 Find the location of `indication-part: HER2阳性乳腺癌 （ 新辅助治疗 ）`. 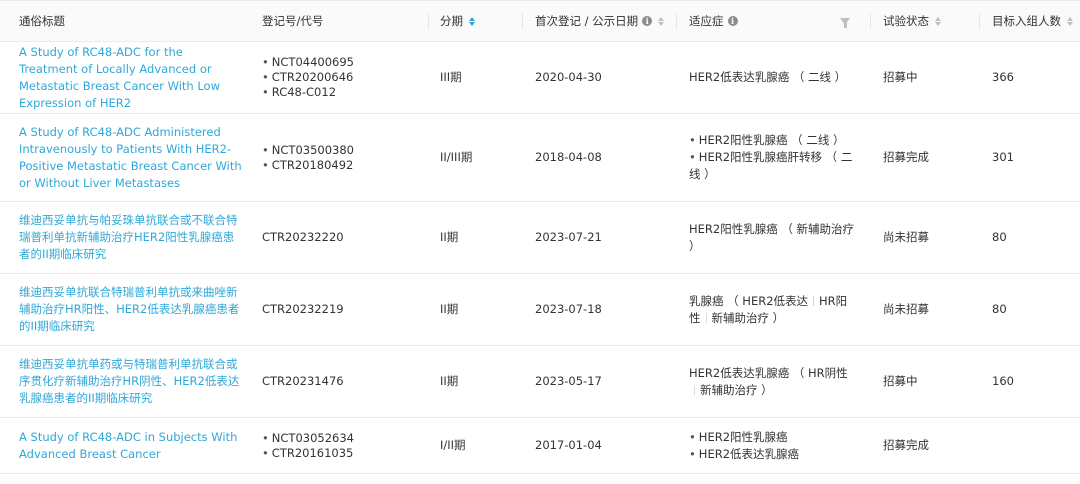

indication-part: HER2阳性乳腺癌 （ 新辅助治疗 ） is located at coordinates (772, 237).